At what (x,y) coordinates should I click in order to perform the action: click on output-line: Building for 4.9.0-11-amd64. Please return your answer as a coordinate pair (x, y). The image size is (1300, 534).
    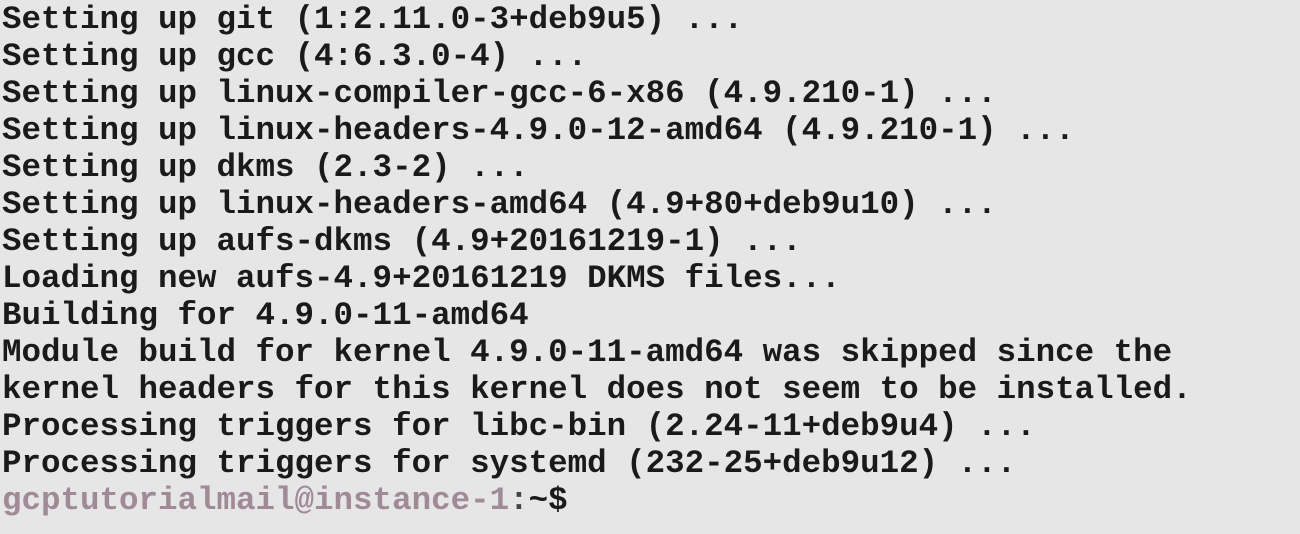
    Looking at the image, I should click on (265, 315).